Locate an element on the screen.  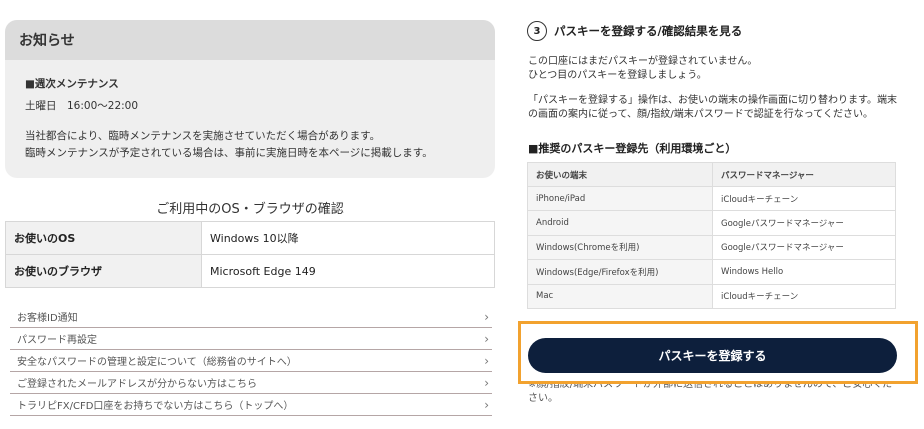
table-row: iPhone/iPad iCloudキーチェーン is located at coordinates (711, 198).